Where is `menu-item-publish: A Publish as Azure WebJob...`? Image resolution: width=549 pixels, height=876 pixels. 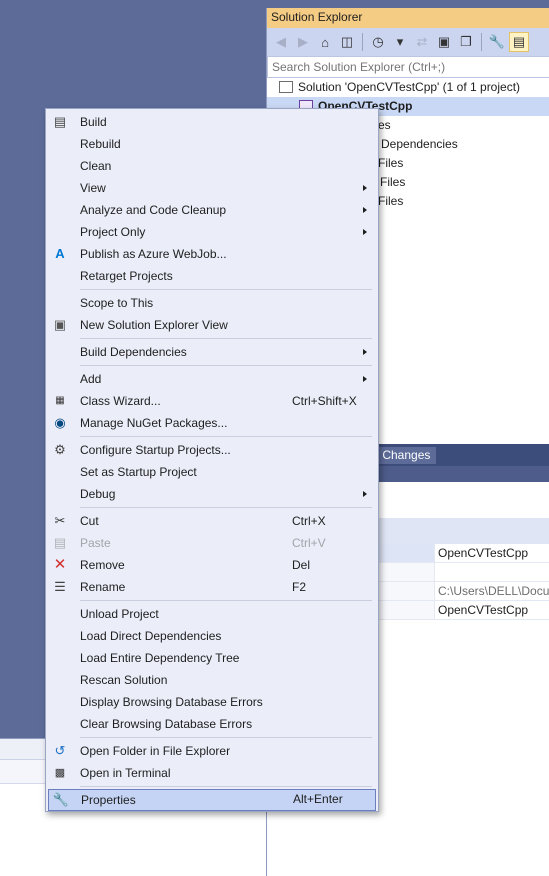 menu-item-publish: A Publish as Azure WebJob... is located at coordinates (212, 254).